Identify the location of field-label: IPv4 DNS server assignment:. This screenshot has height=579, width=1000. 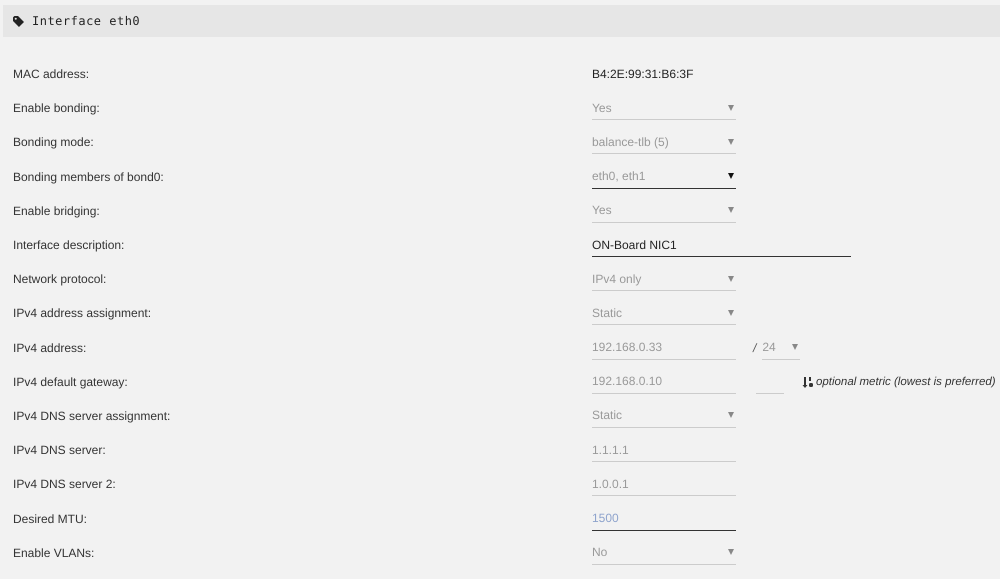
(92, 415).